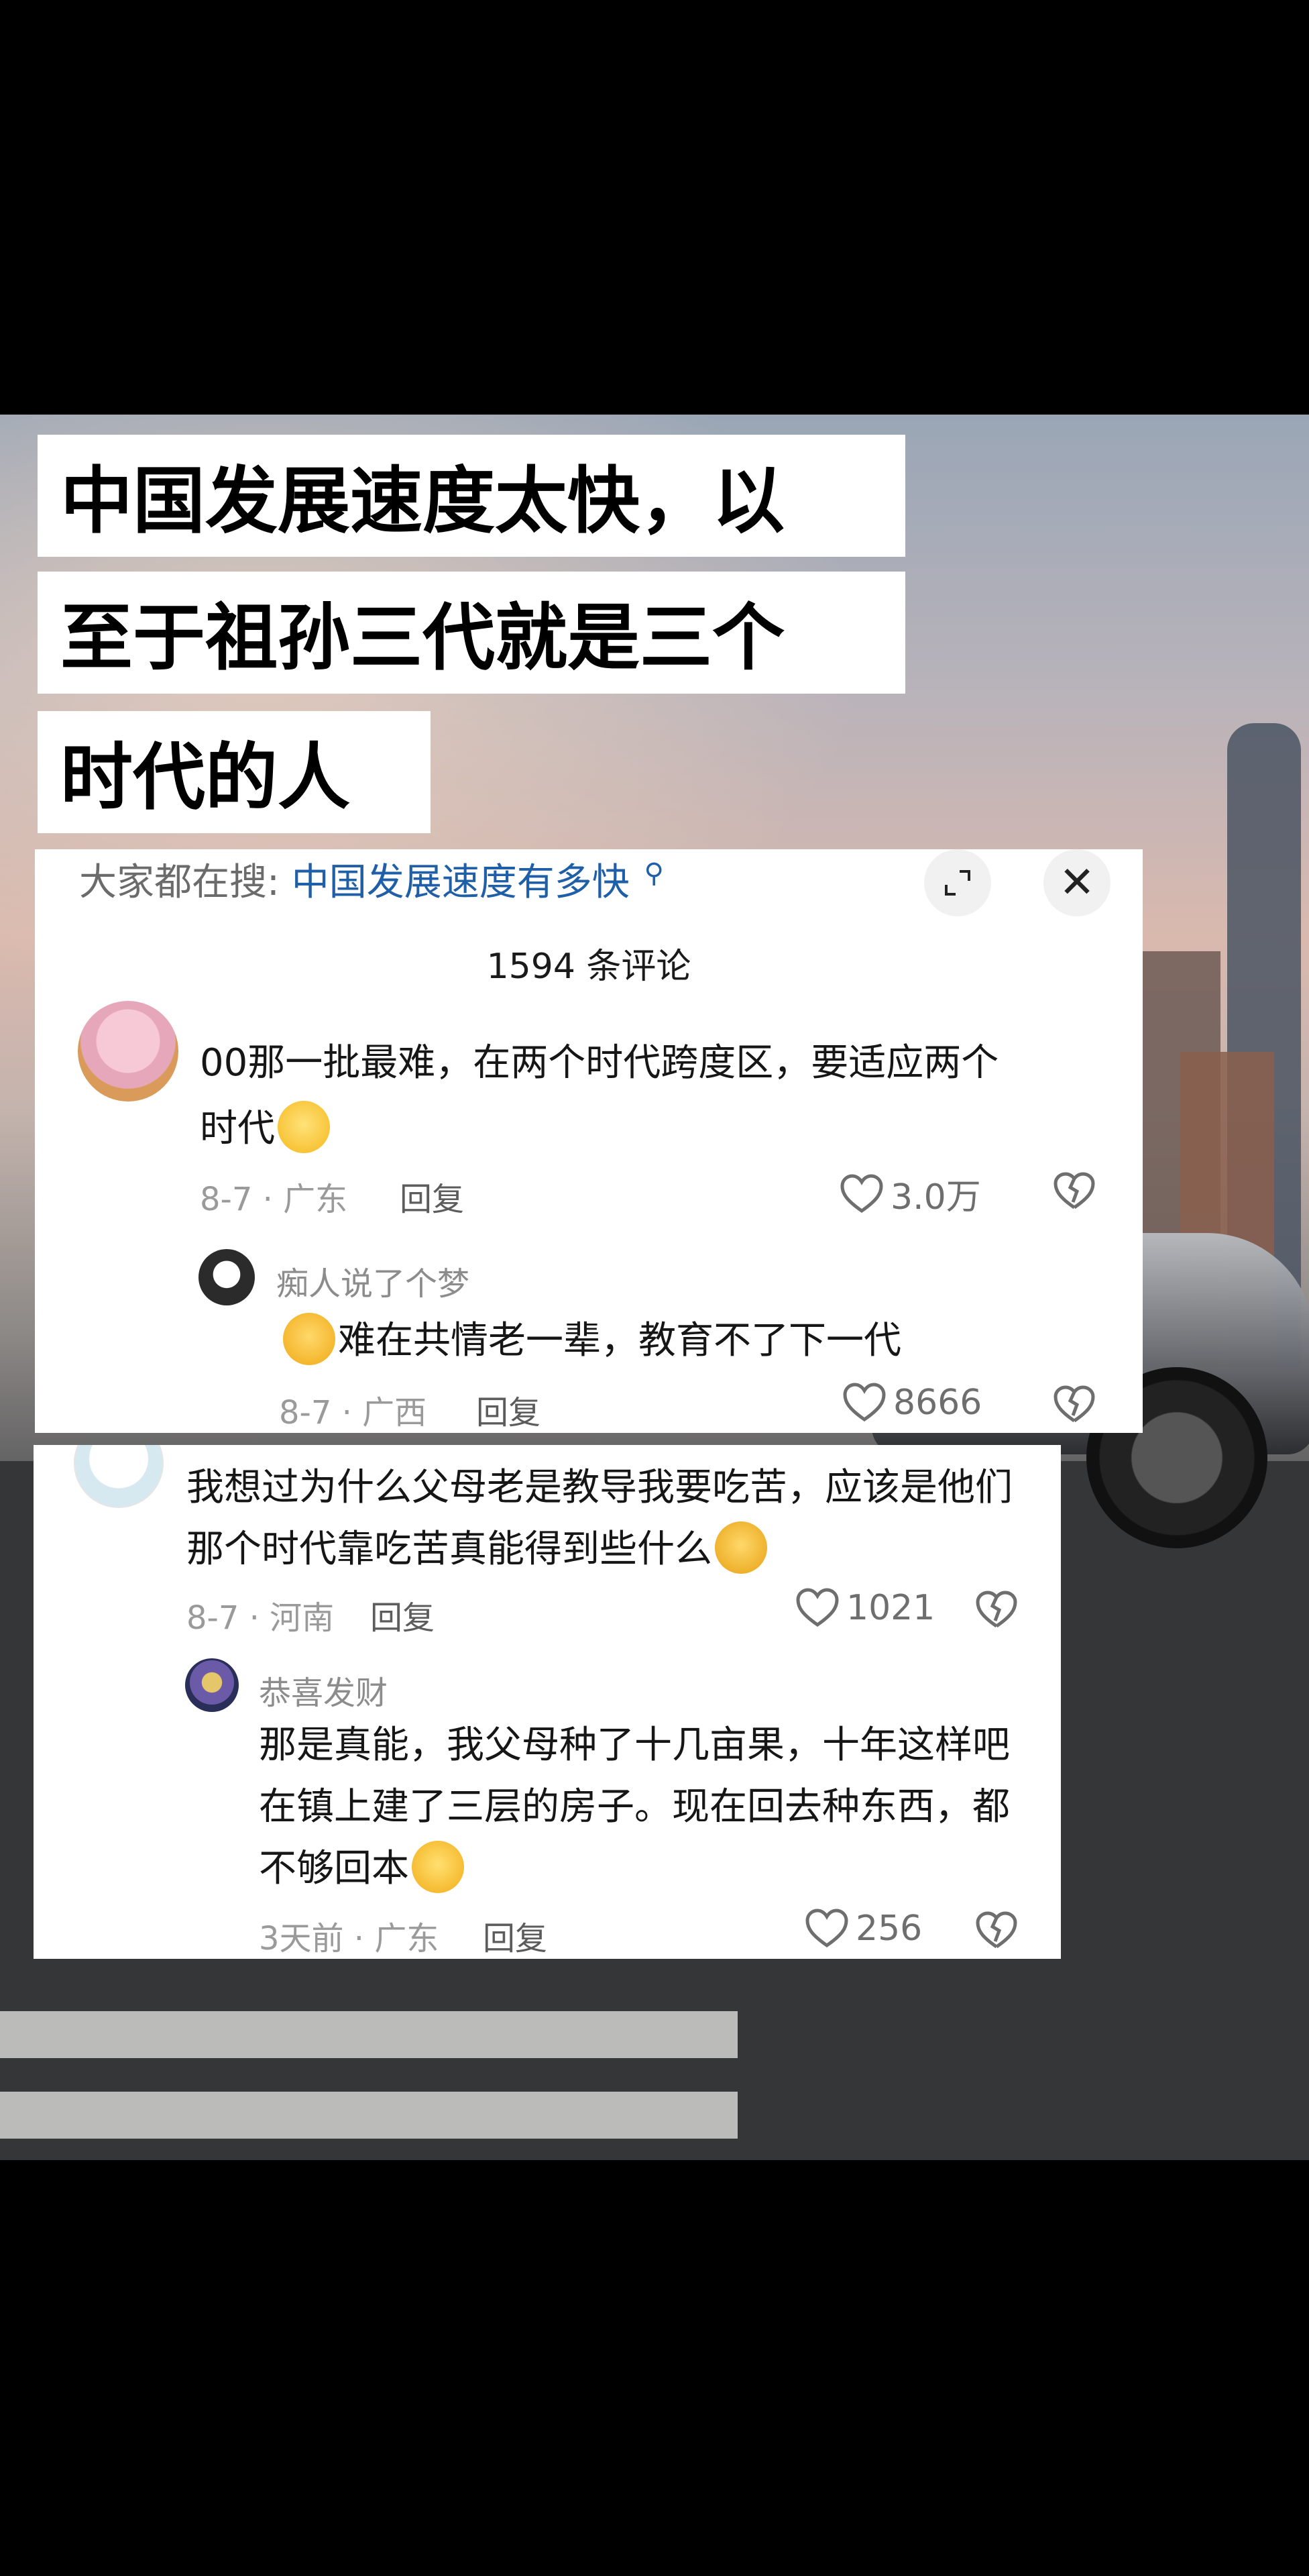 This screenshot has width=1309, height=2576. I want to click on reply-date-location: 3天前 · 广东, so click(349, 1938).